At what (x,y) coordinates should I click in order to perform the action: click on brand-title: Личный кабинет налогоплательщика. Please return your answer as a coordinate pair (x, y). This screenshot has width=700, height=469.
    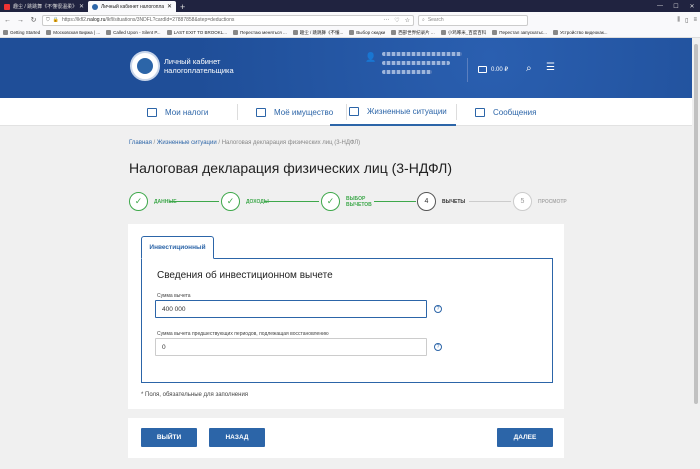
    Looking at the image, I should click on (199, 66).